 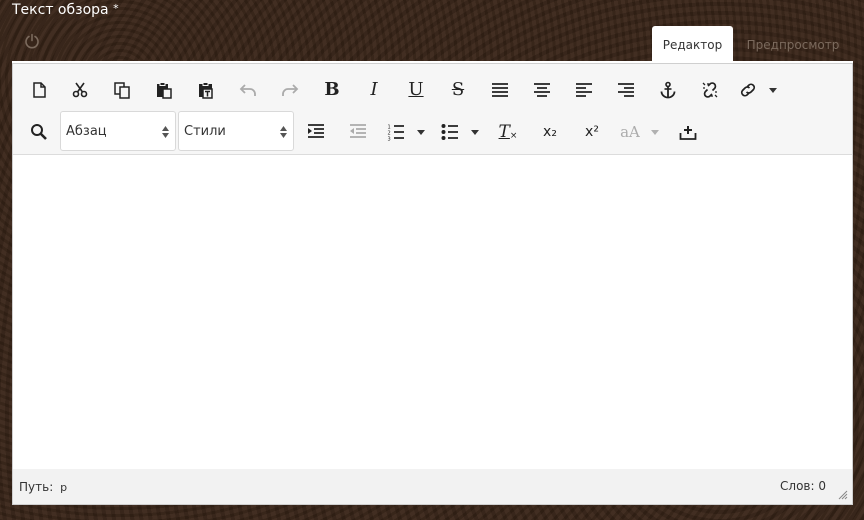 I want to click on path-tag: p, so click(x=63, y=487).